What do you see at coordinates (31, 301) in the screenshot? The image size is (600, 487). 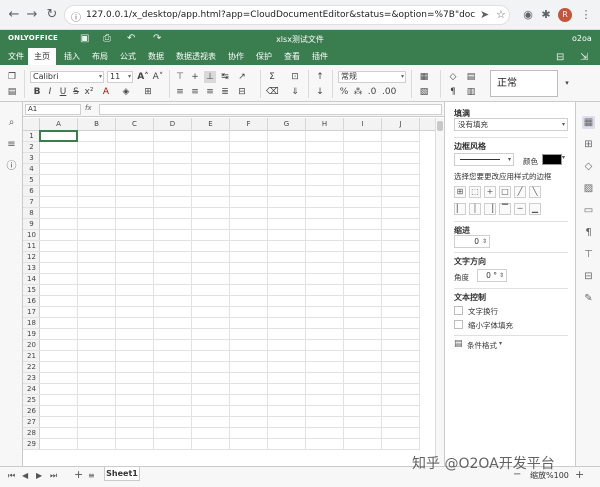 I see `row-header: 16` at bounding box center [31, 301].